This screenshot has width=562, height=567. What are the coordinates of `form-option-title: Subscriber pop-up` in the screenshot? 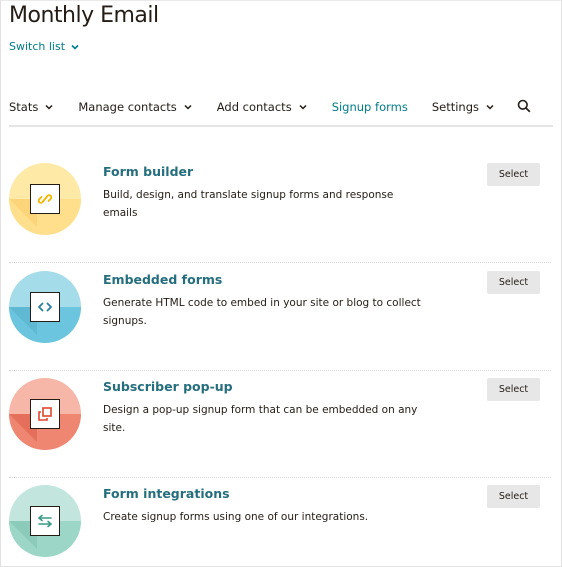 It's located at (168, 386).